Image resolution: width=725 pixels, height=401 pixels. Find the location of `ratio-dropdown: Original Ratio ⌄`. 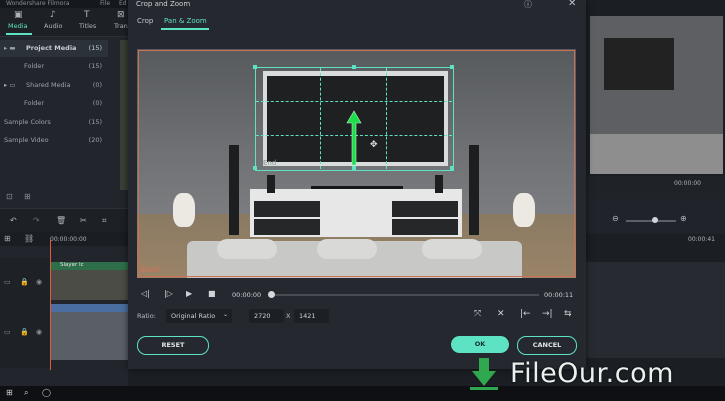

ratio-dropdown: Original Ratio ⌄ is located at coordinates (199, 316).